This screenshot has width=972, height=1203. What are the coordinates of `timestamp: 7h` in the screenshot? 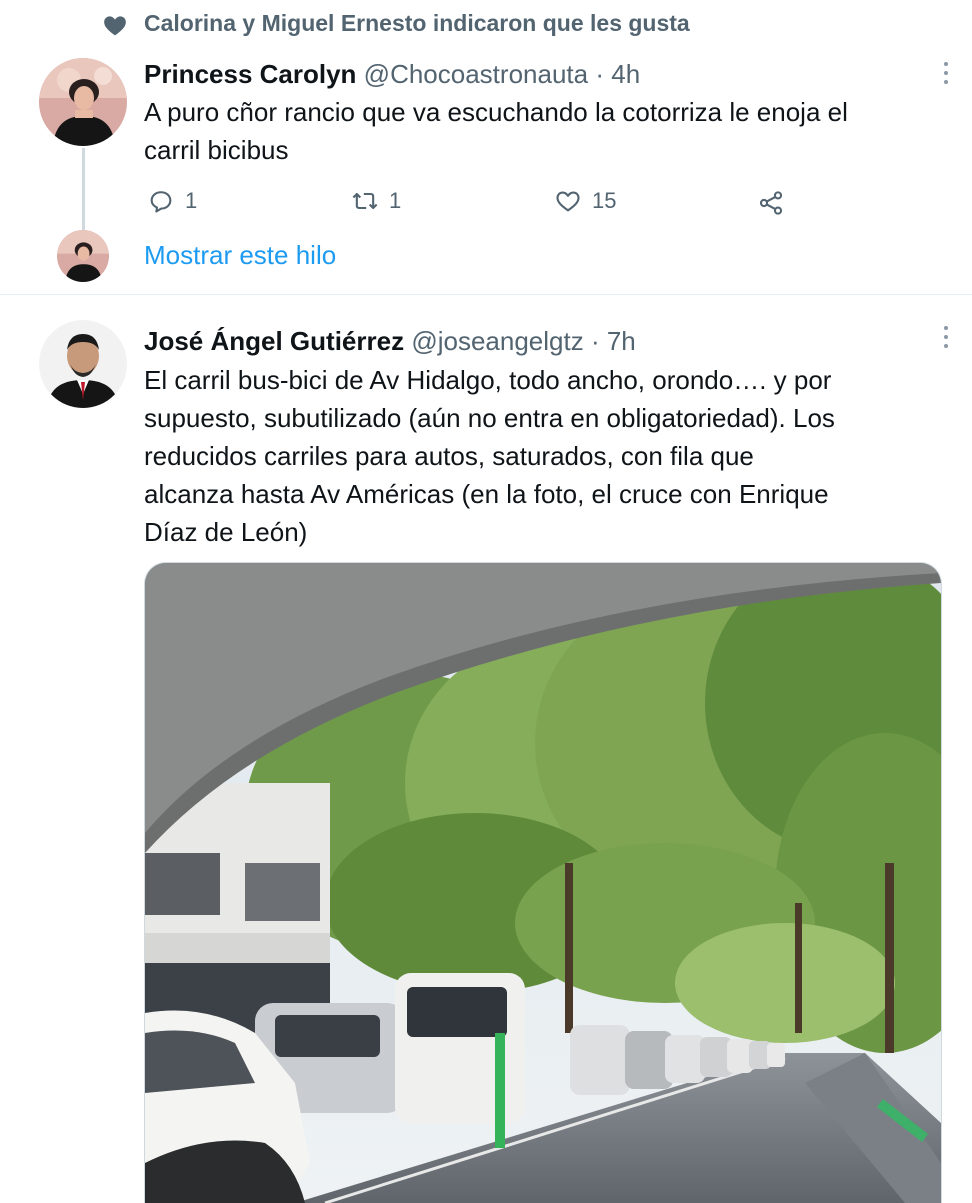 It's located at (621, 341).